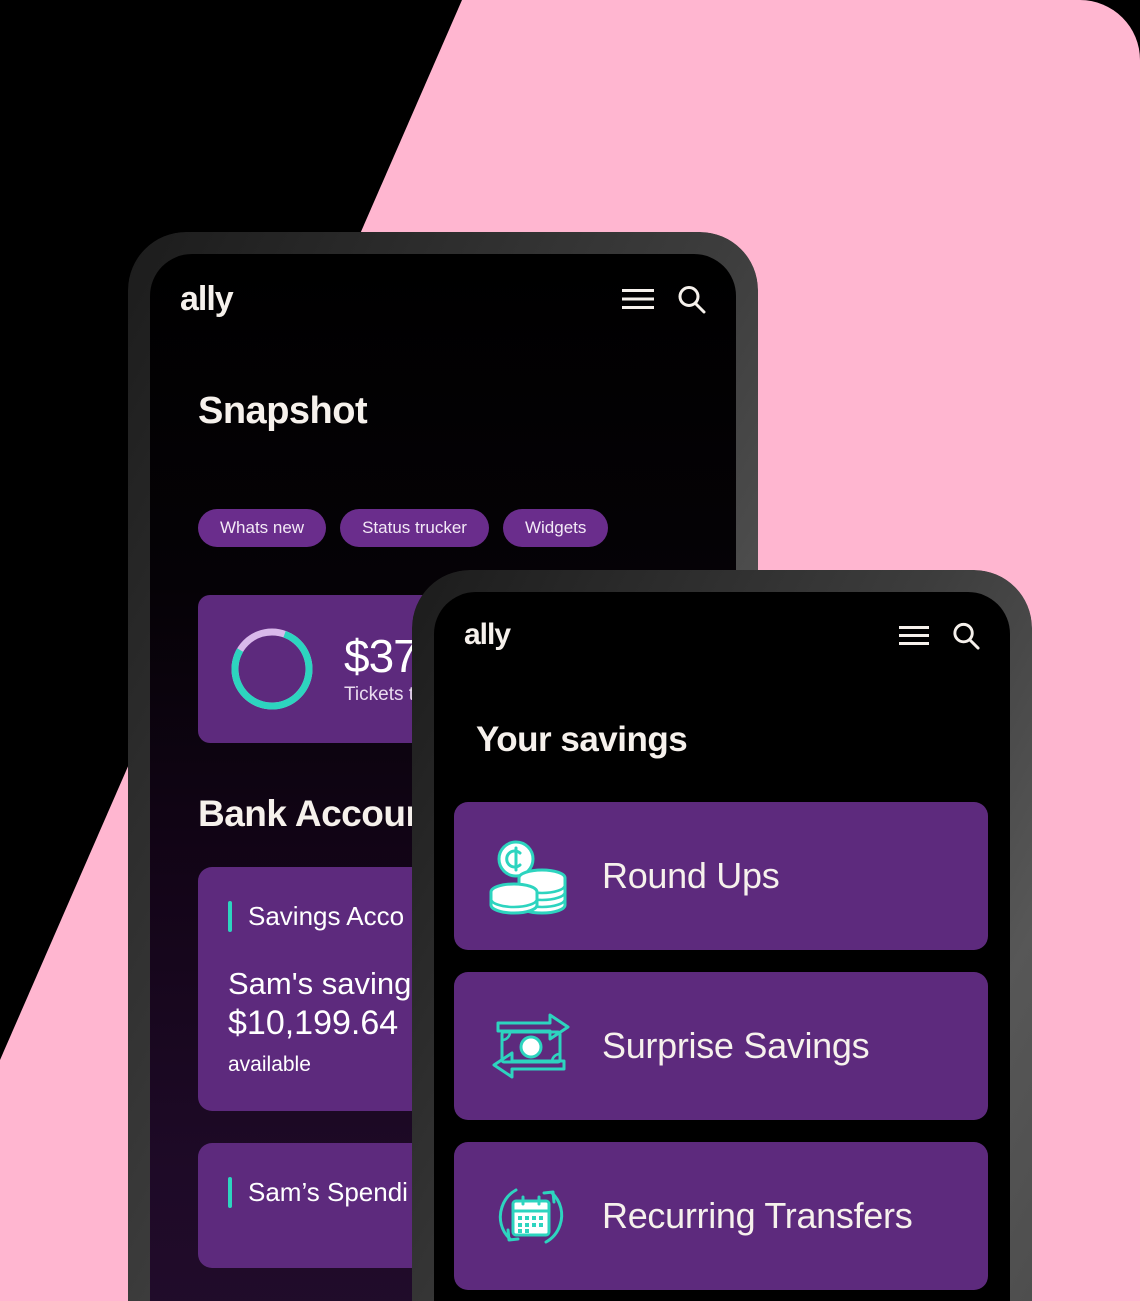 The height and width of the screenshot is (1301, 1140). Describe the element at coordinates (262, 528) in the screenshot. I see `pill-whats-new: Whats new` at that location.